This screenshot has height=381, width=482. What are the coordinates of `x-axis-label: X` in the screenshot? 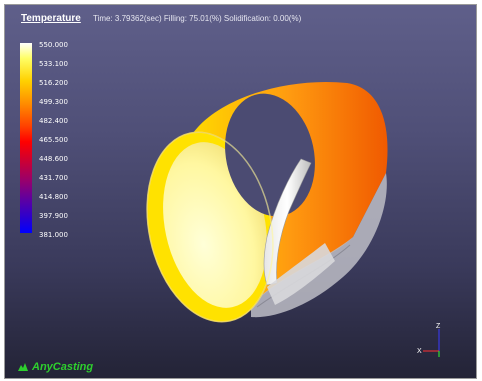 It's located at (419, 351).